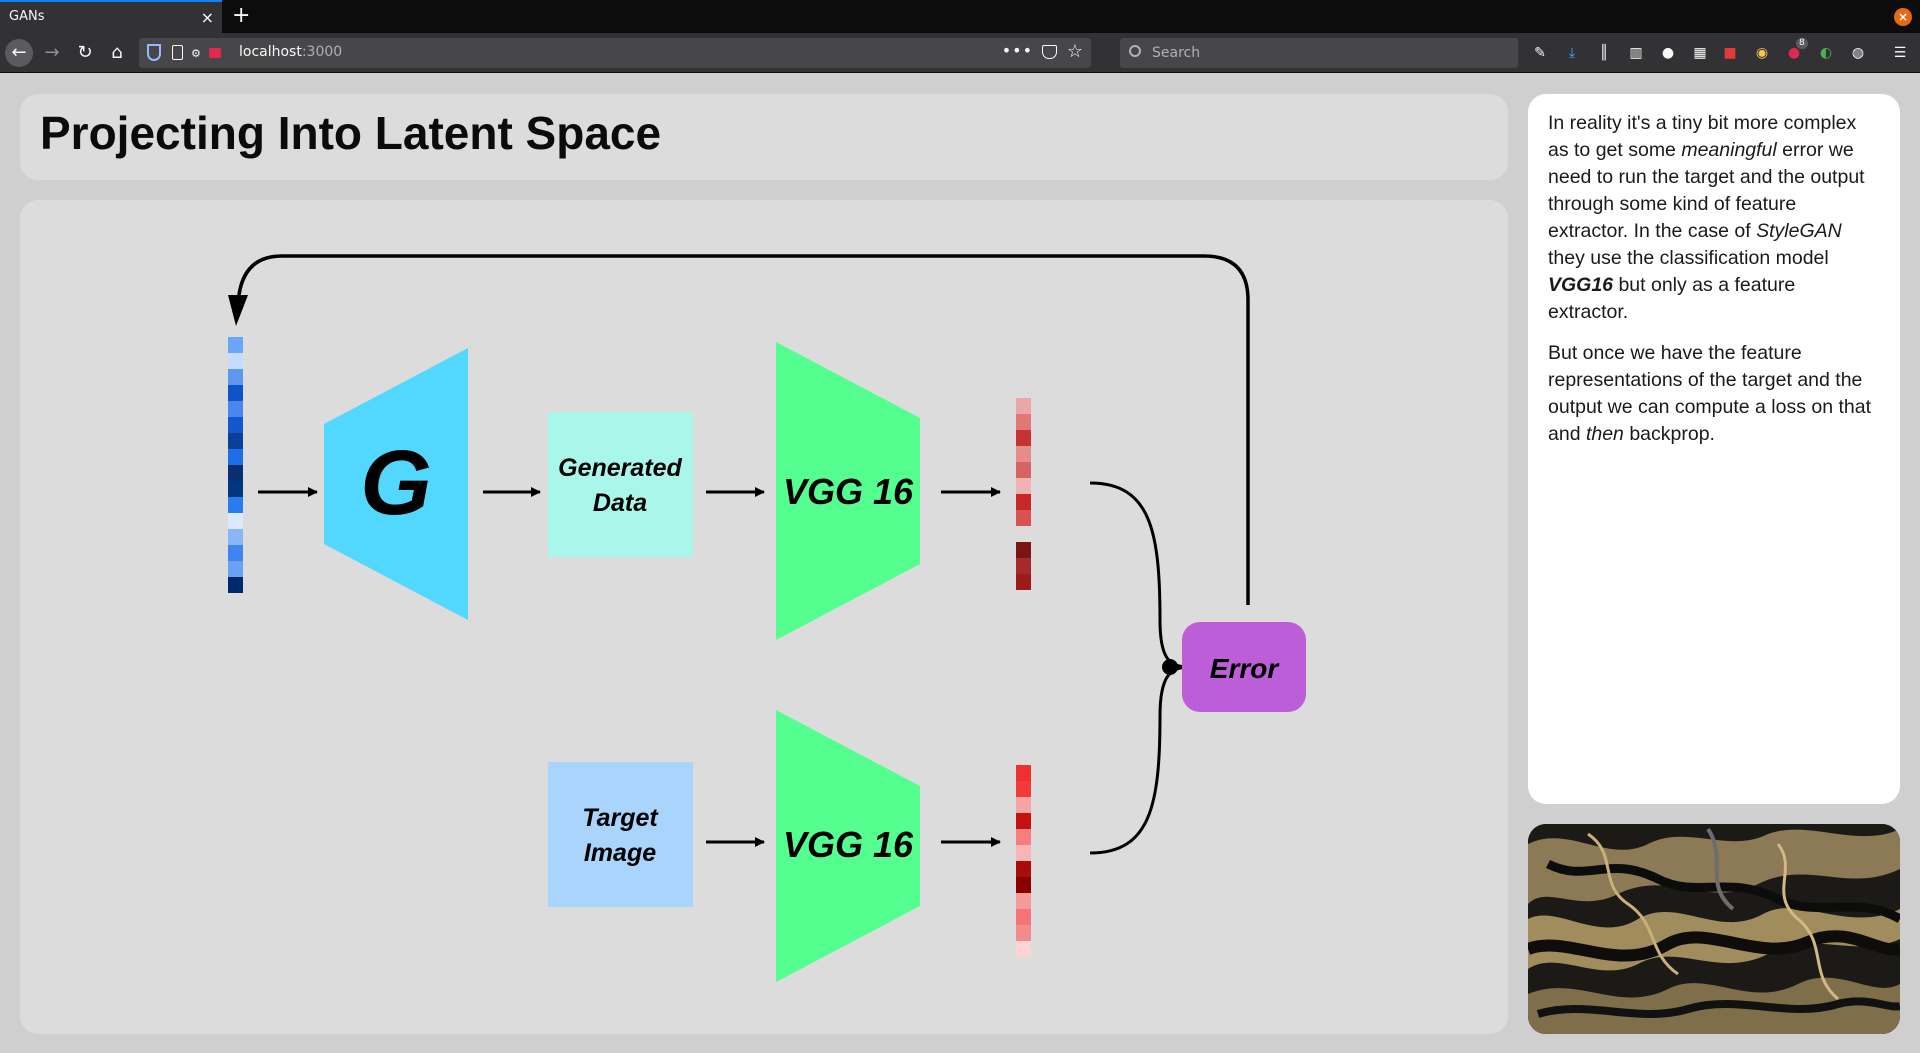 The height and width of the screenshot is (1053, 1920). I want to click on camera-icon, so click(215, 53).